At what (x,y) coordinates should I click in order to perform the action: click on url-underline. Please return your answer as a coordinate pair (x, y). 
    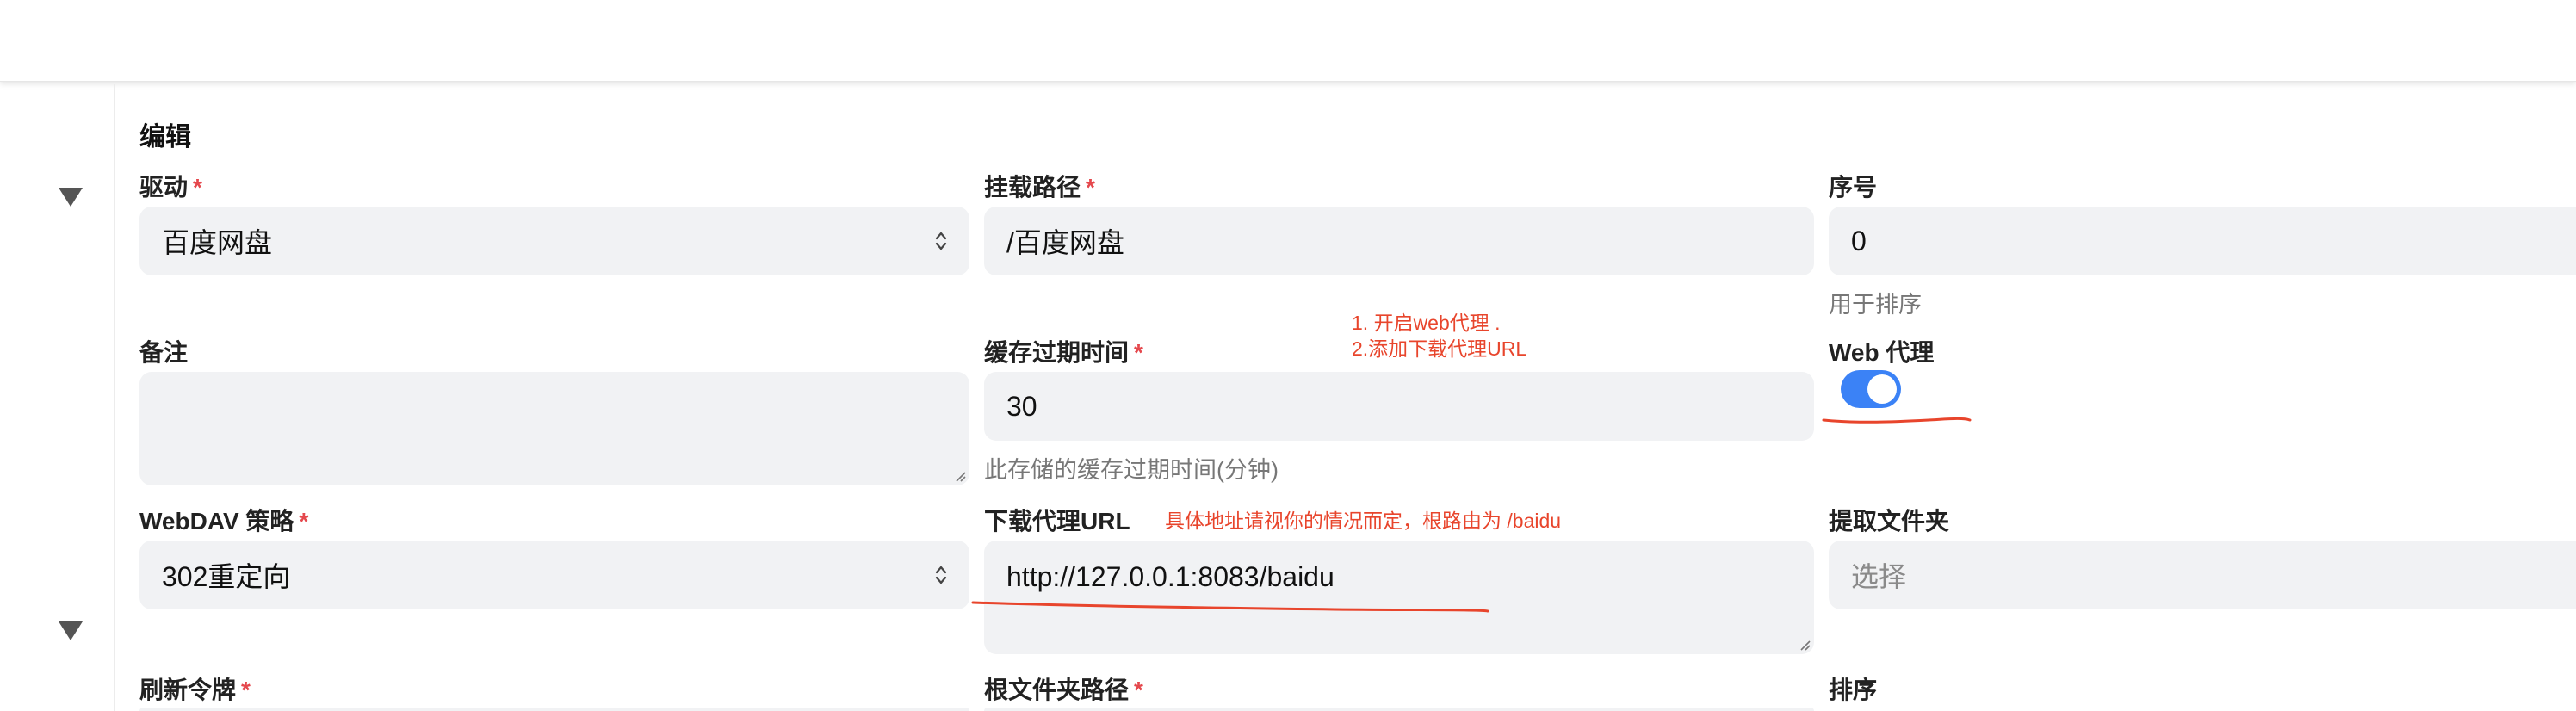
    Looking at the image, I should click on (1230, 607).